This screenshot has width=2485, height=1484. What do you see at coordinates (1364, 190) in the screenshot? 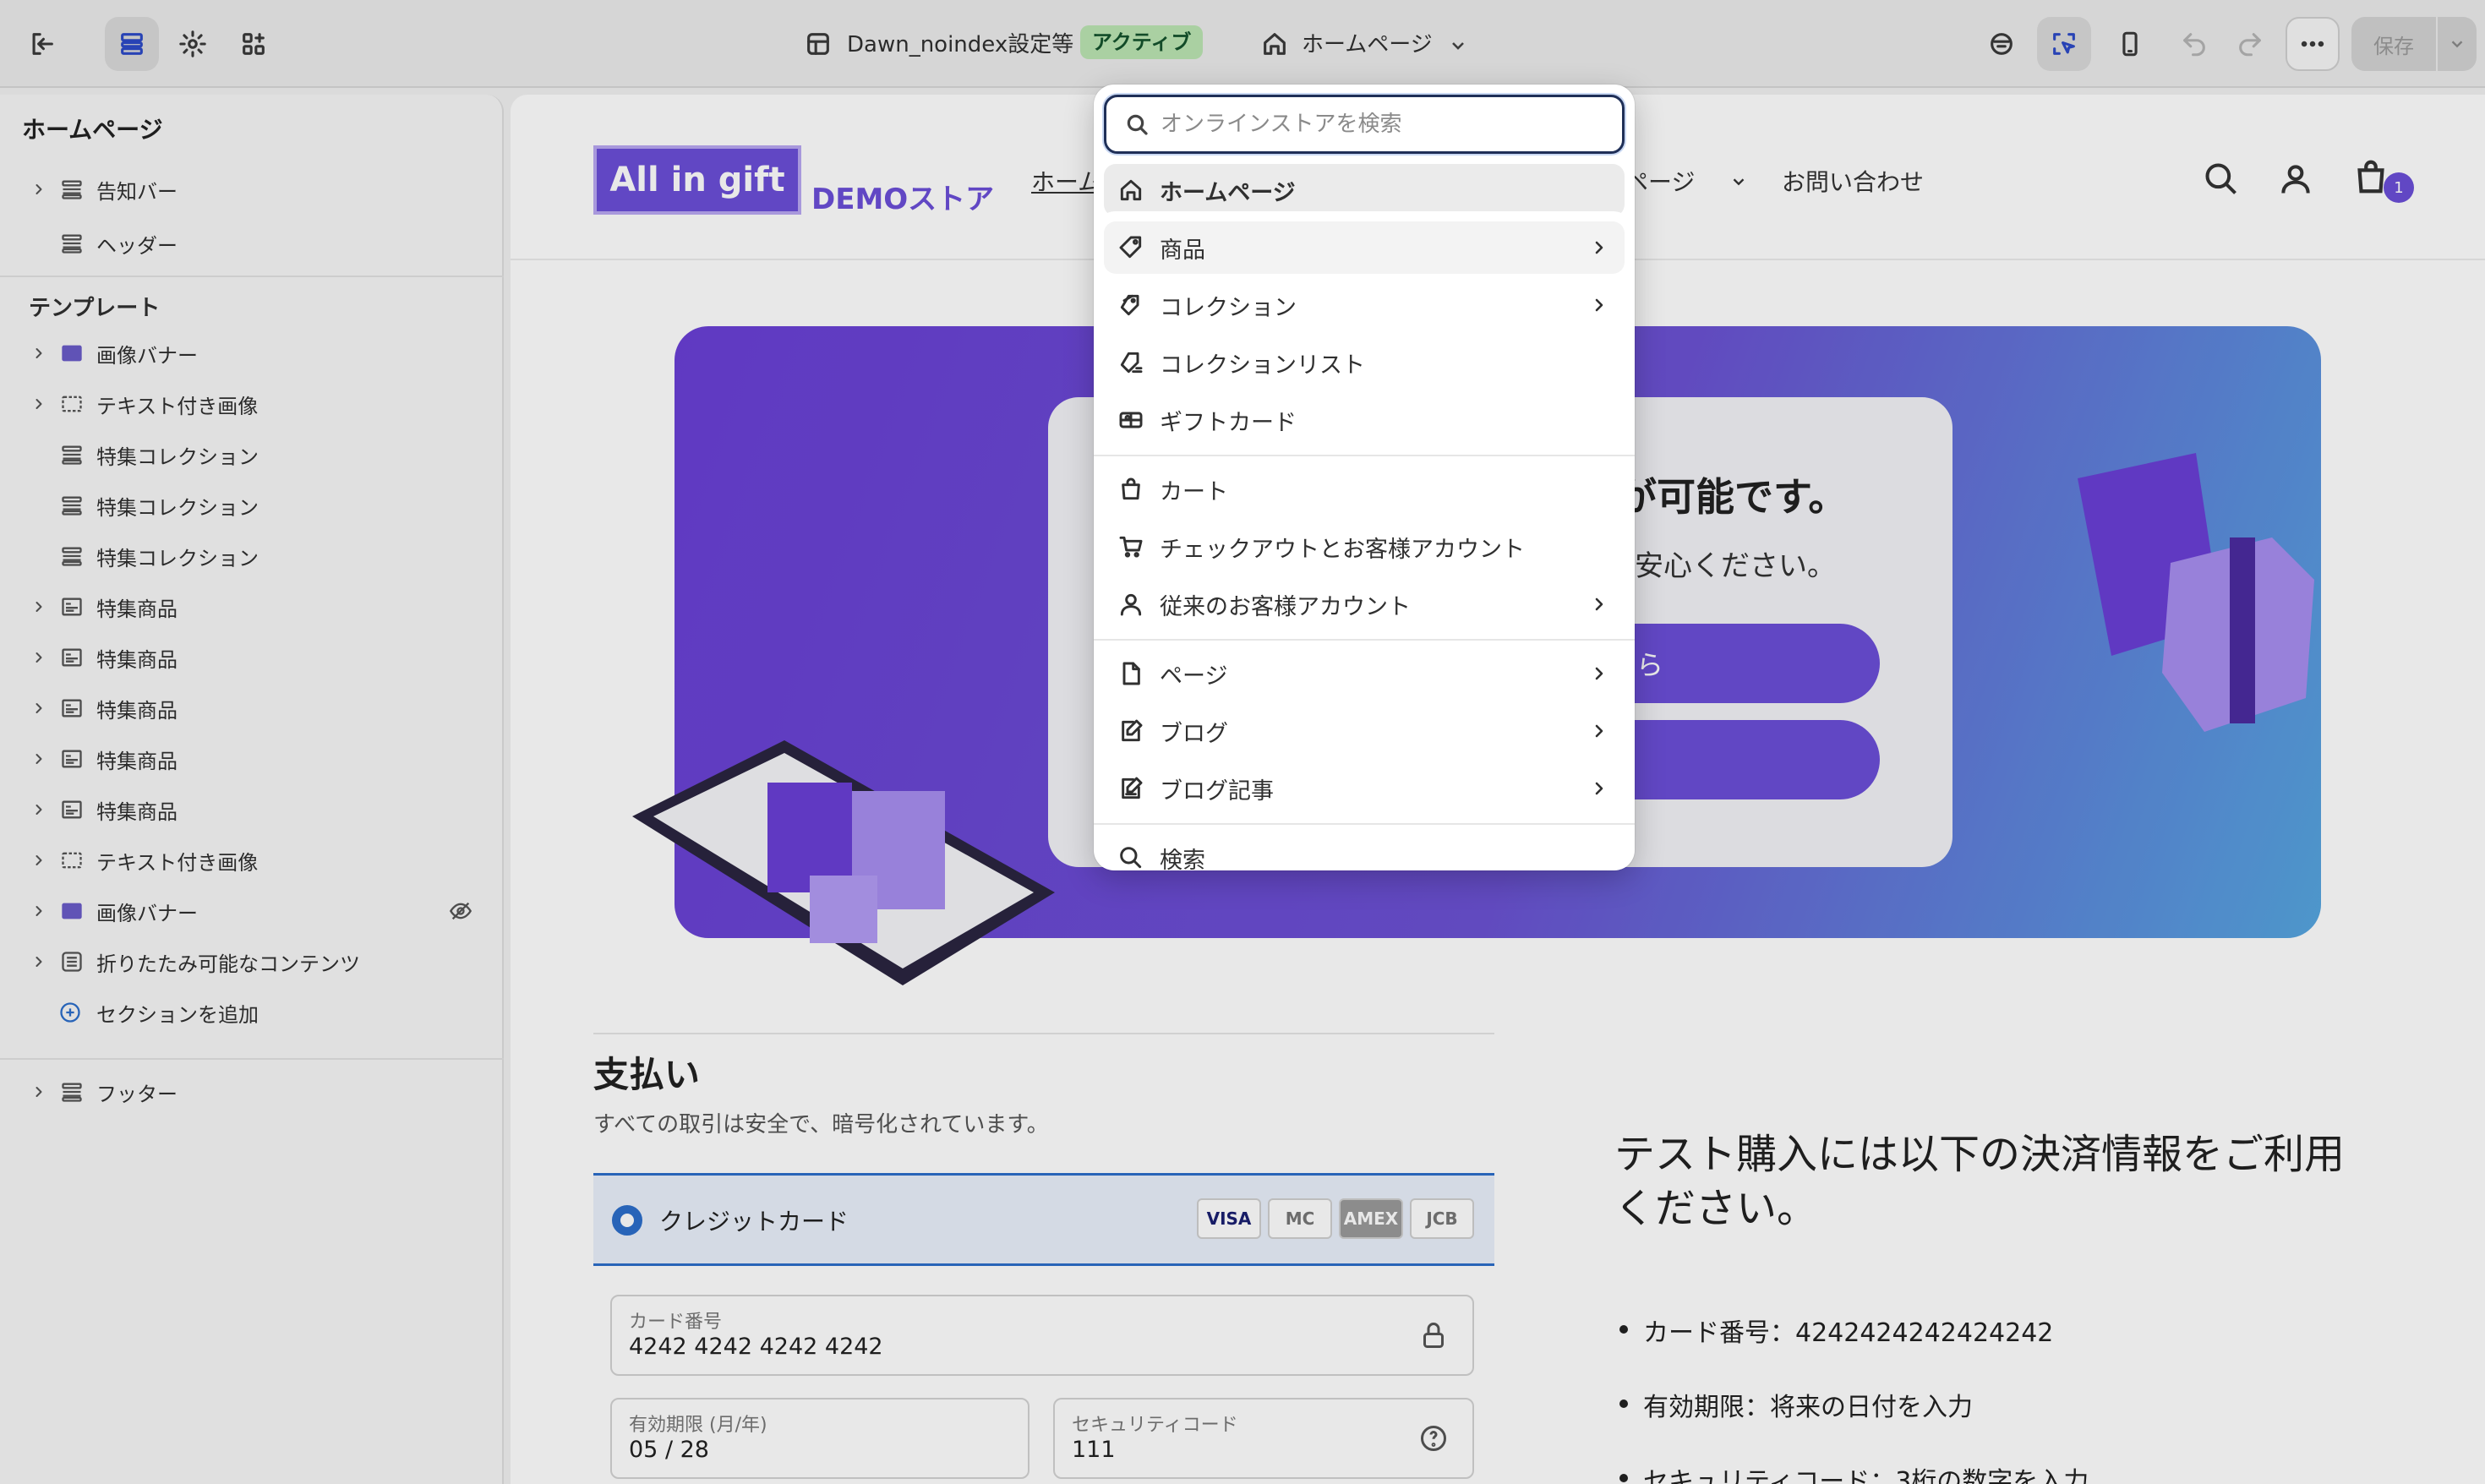
I see `menu-item: ホームページ` at bounding box center [1364, 190].